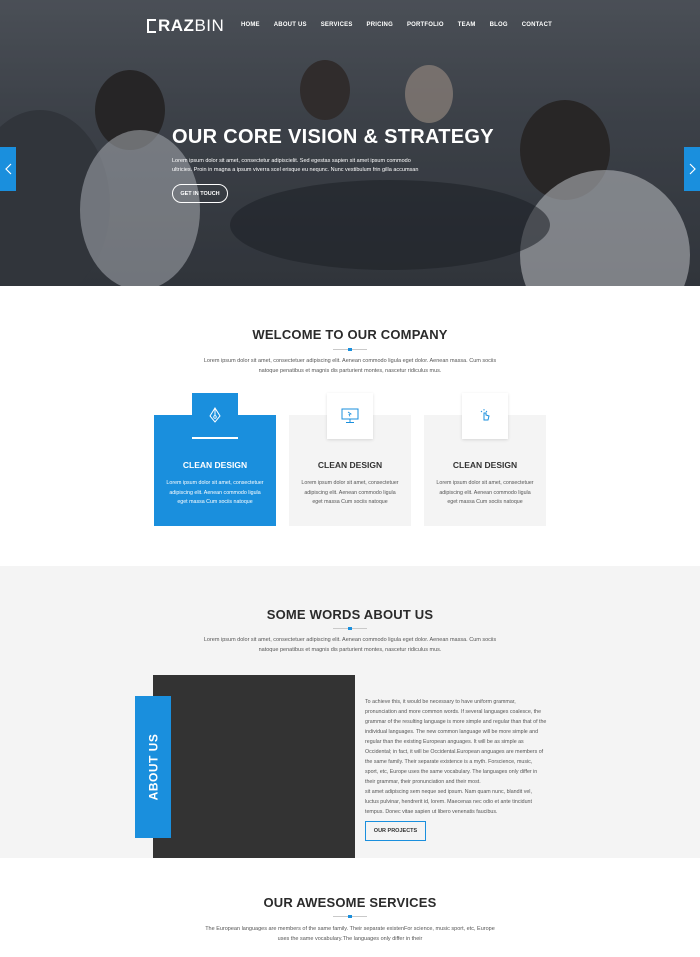 The height and width of the screenshot is (957, 700). What do you see at coordinates (337, 25) in the screenshot?
I see `nav-item-services: SERVICES` at bounding box center [337, 25].